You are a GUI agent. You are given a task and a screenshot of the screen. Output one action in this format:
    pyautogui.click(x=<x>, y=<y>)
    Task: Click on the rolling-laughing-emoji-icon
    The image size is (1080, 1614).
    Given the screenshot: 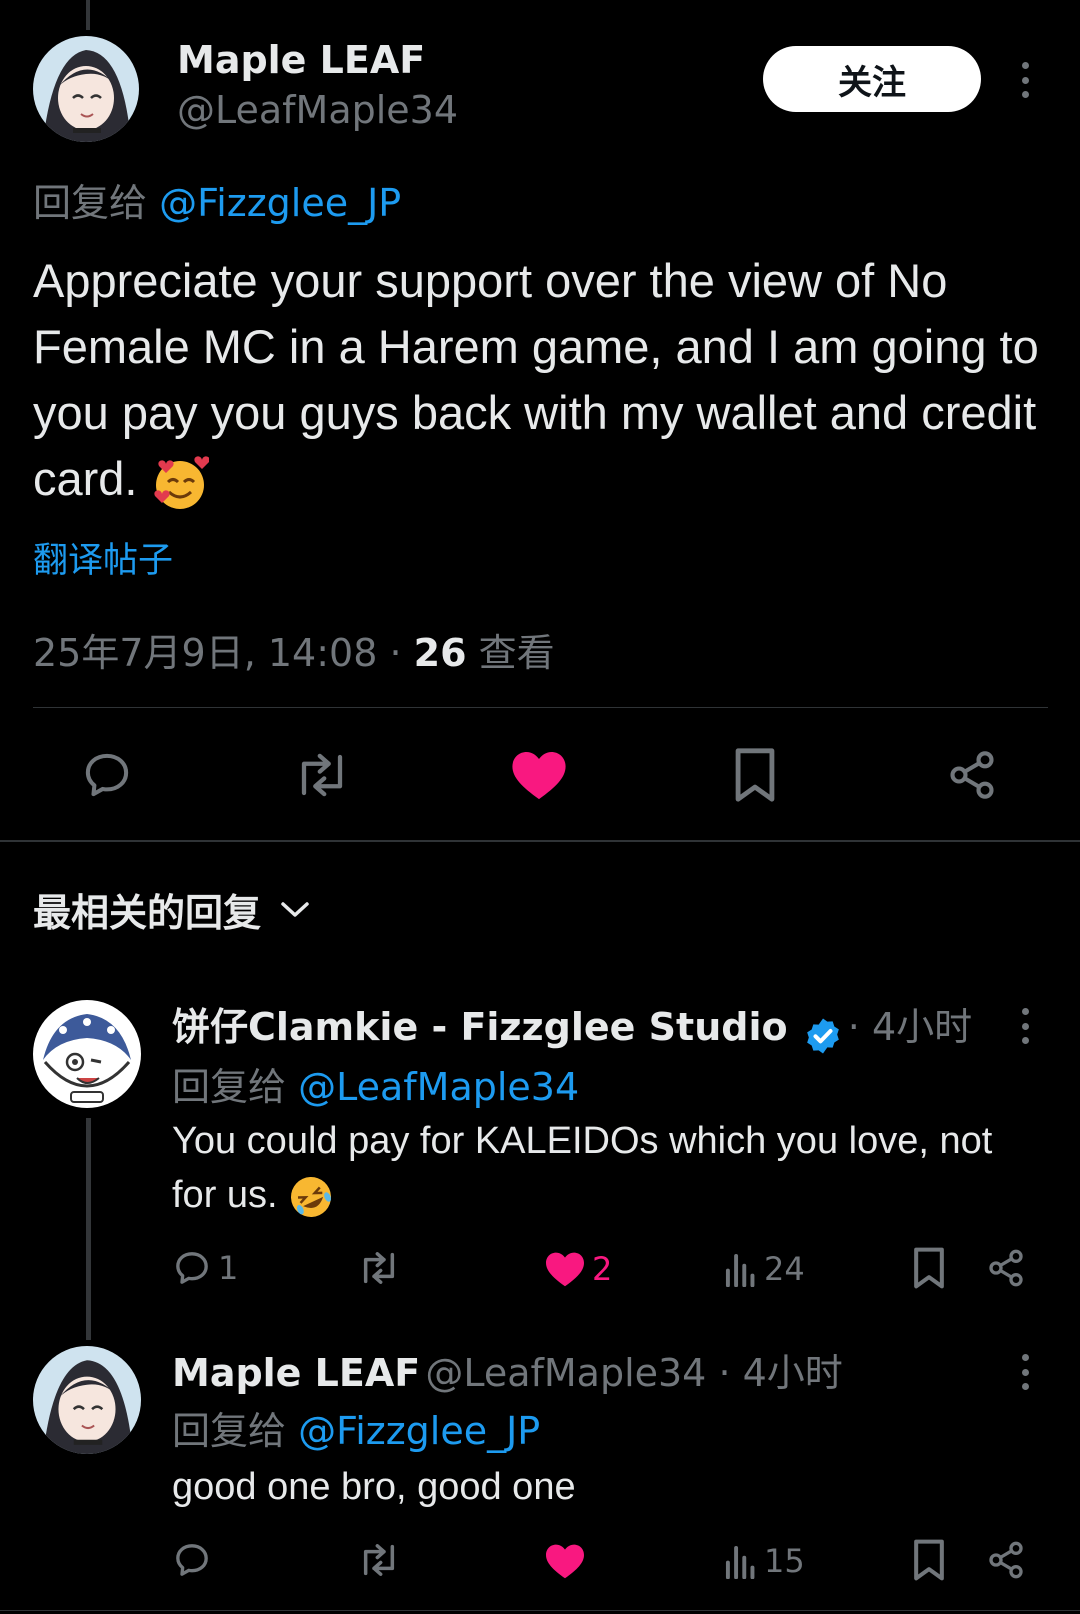 What is the action you would take?
    pyautogui.click(x=311, y=1196)
    